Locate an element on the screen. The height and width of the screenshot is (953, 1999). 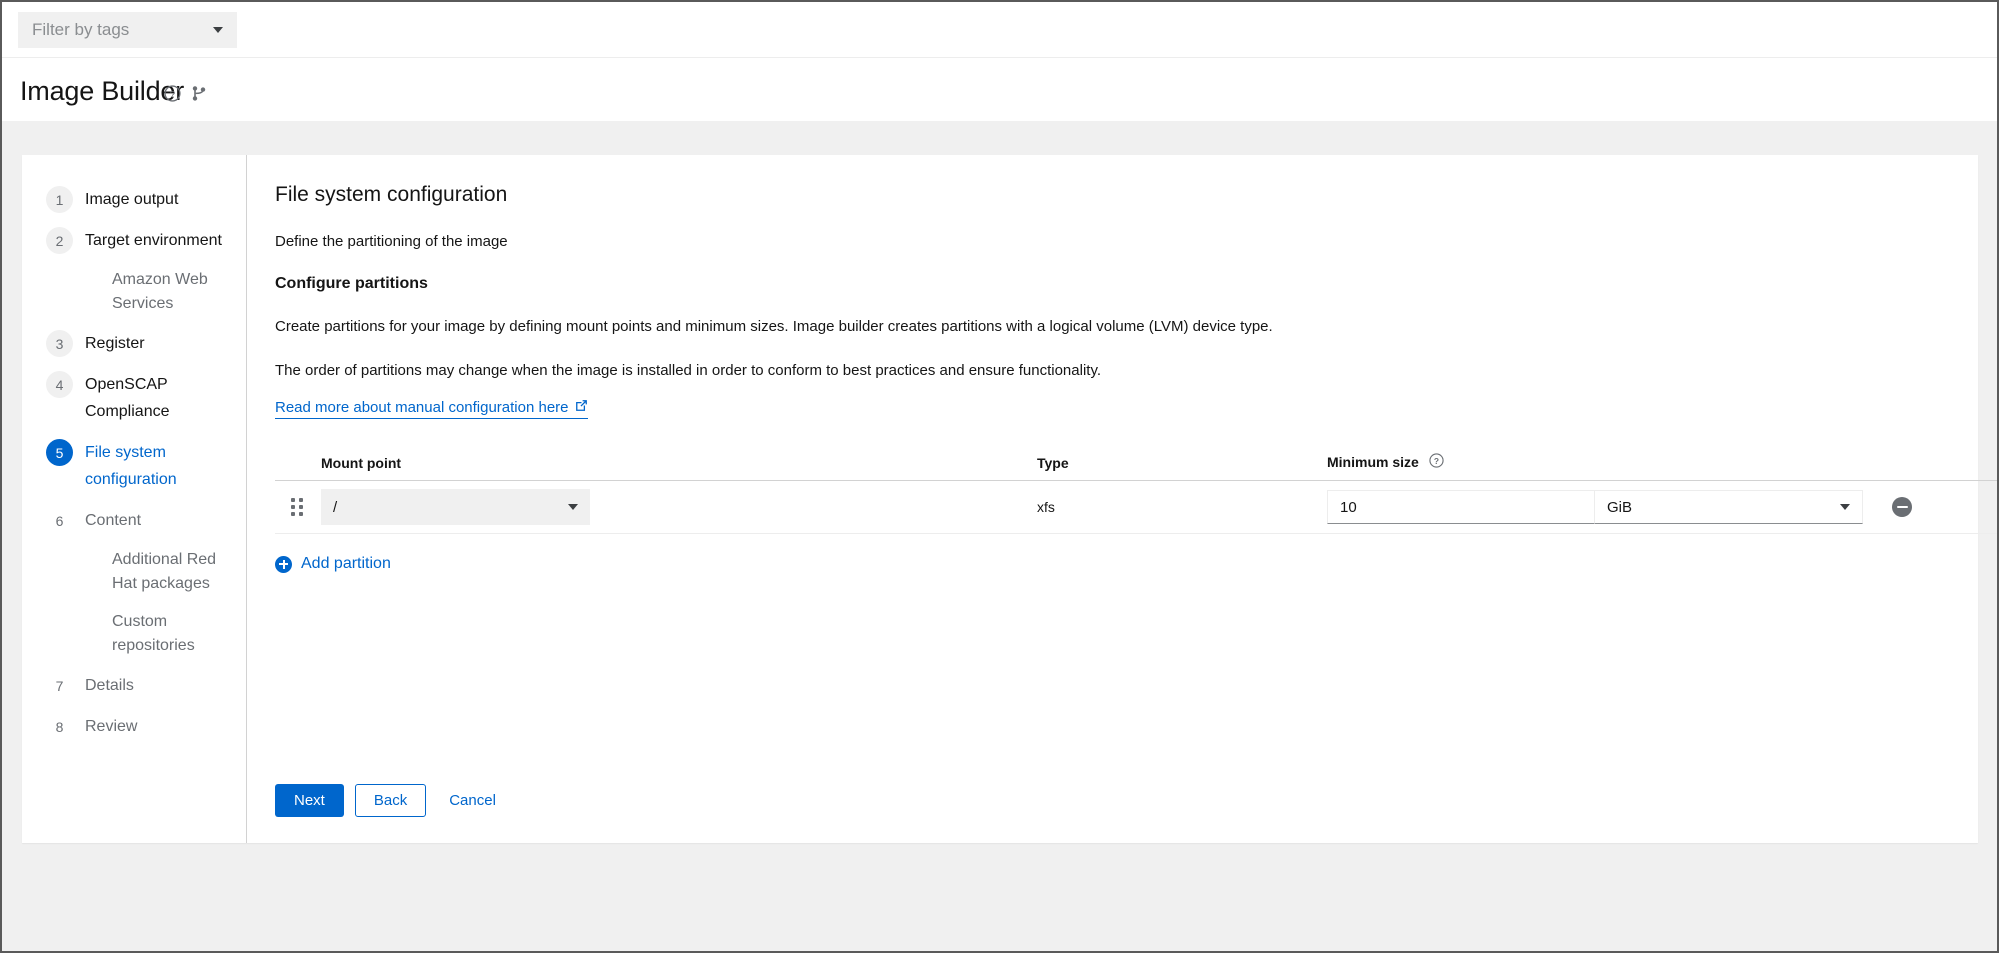
sidebar-item-label: Additional Red Hat packages is located at coordinates (164, 571).